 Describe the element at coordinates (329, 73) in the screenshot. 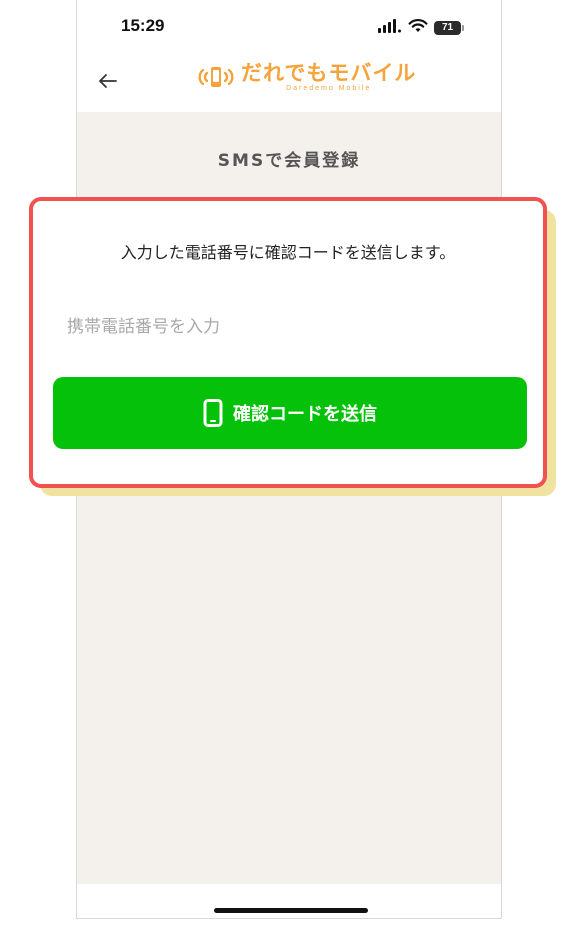

I see `logo-text: だれでもモバイル` at that location.